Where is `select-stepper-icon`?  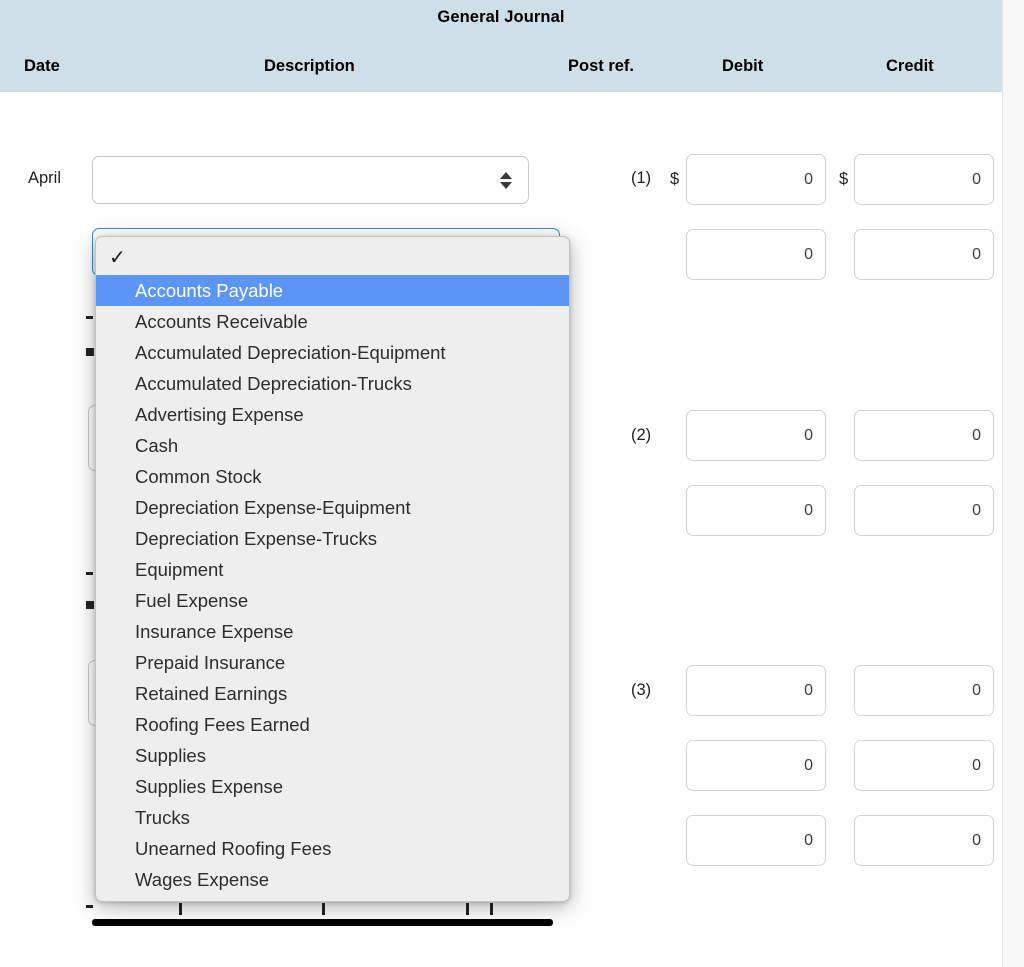
select-stepper-icon is located at coordinates (506, 180).